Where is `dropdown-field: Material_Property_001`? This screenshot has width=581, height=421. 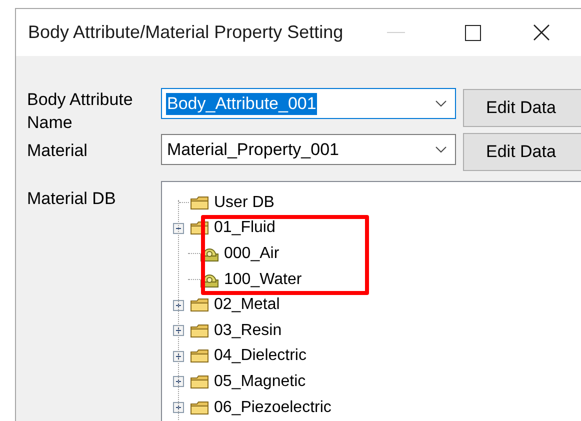
dropdown-field: Material_Property_001 is located at coordinates (308, 149).